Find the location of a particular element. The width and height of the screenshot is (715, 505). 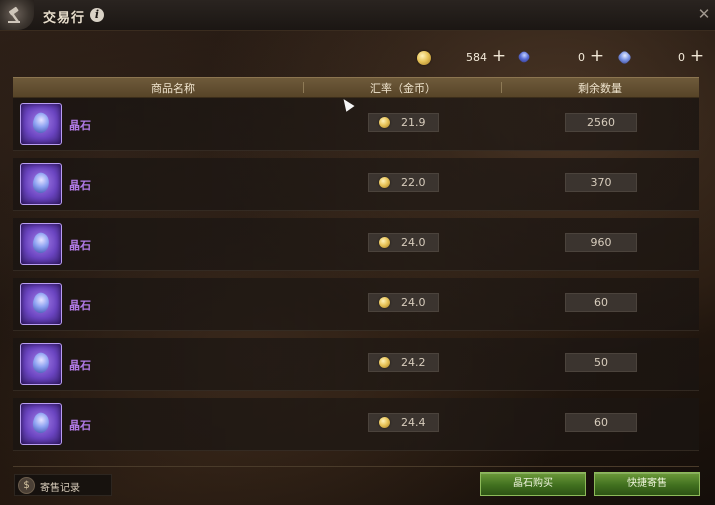

quantity-value: 960 is located at coordinates (601, 242).